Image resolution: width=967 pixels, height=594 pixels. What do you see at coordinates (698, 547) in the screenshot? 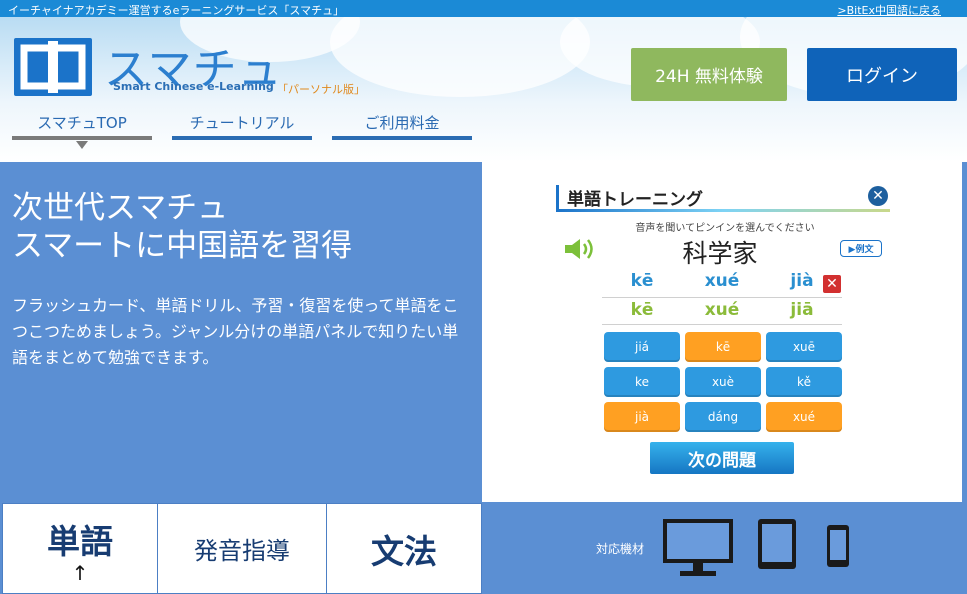
I see `monitor-icon` at bounding box center [698, 547].